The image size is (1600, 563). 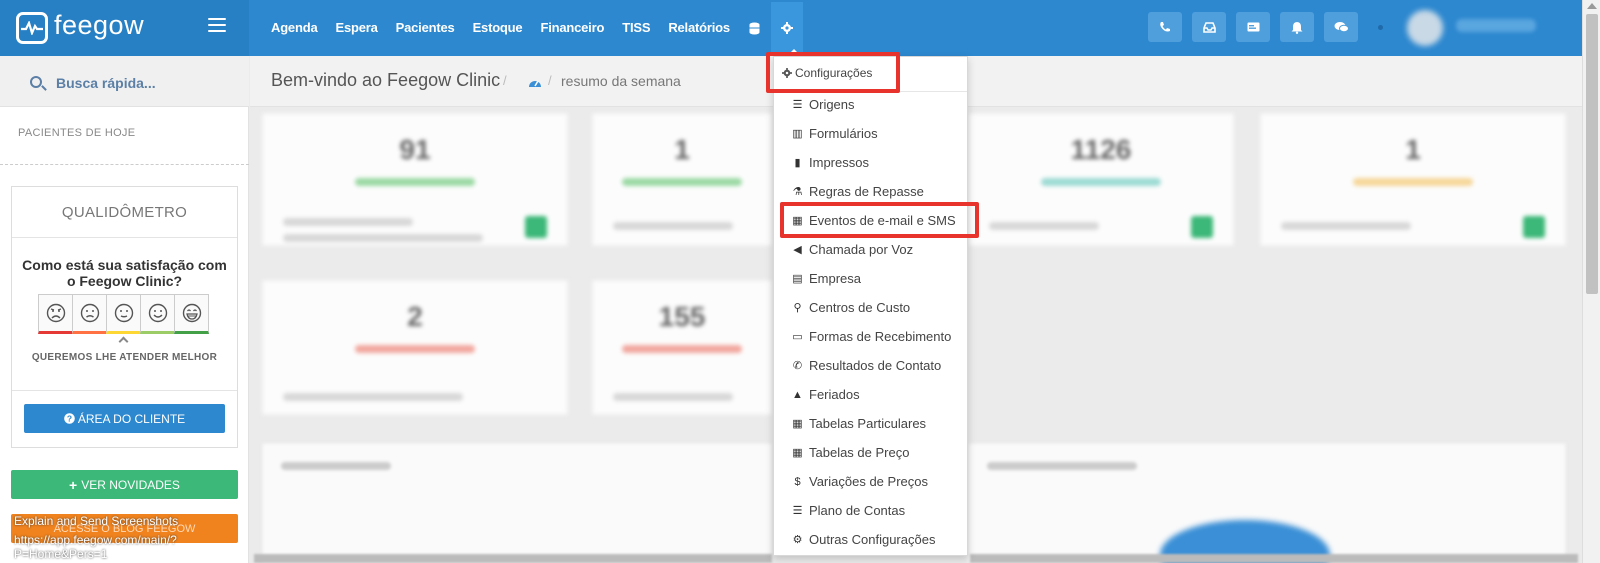 I want to click on menu-item-impressos: ▮ Impressos, so click(x=829, y=162).